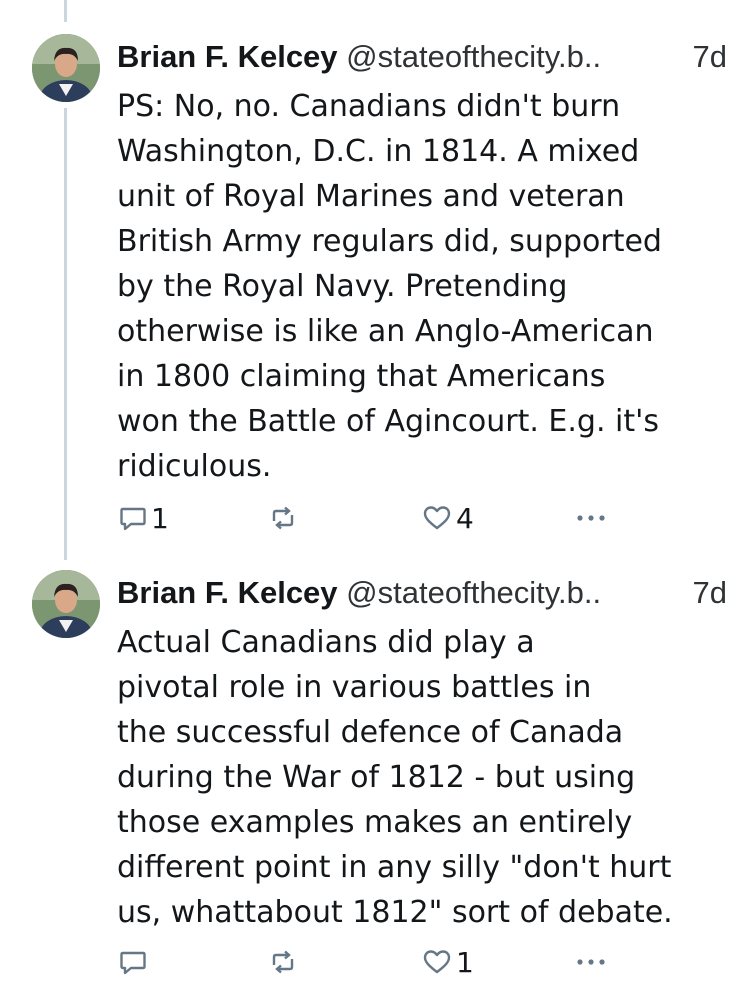 This screenshot has width=743, height=1000. What do you see at coordinates (65, 11) in the screenshot?
I see `thread-line-top` at bounding box center [65, 11].